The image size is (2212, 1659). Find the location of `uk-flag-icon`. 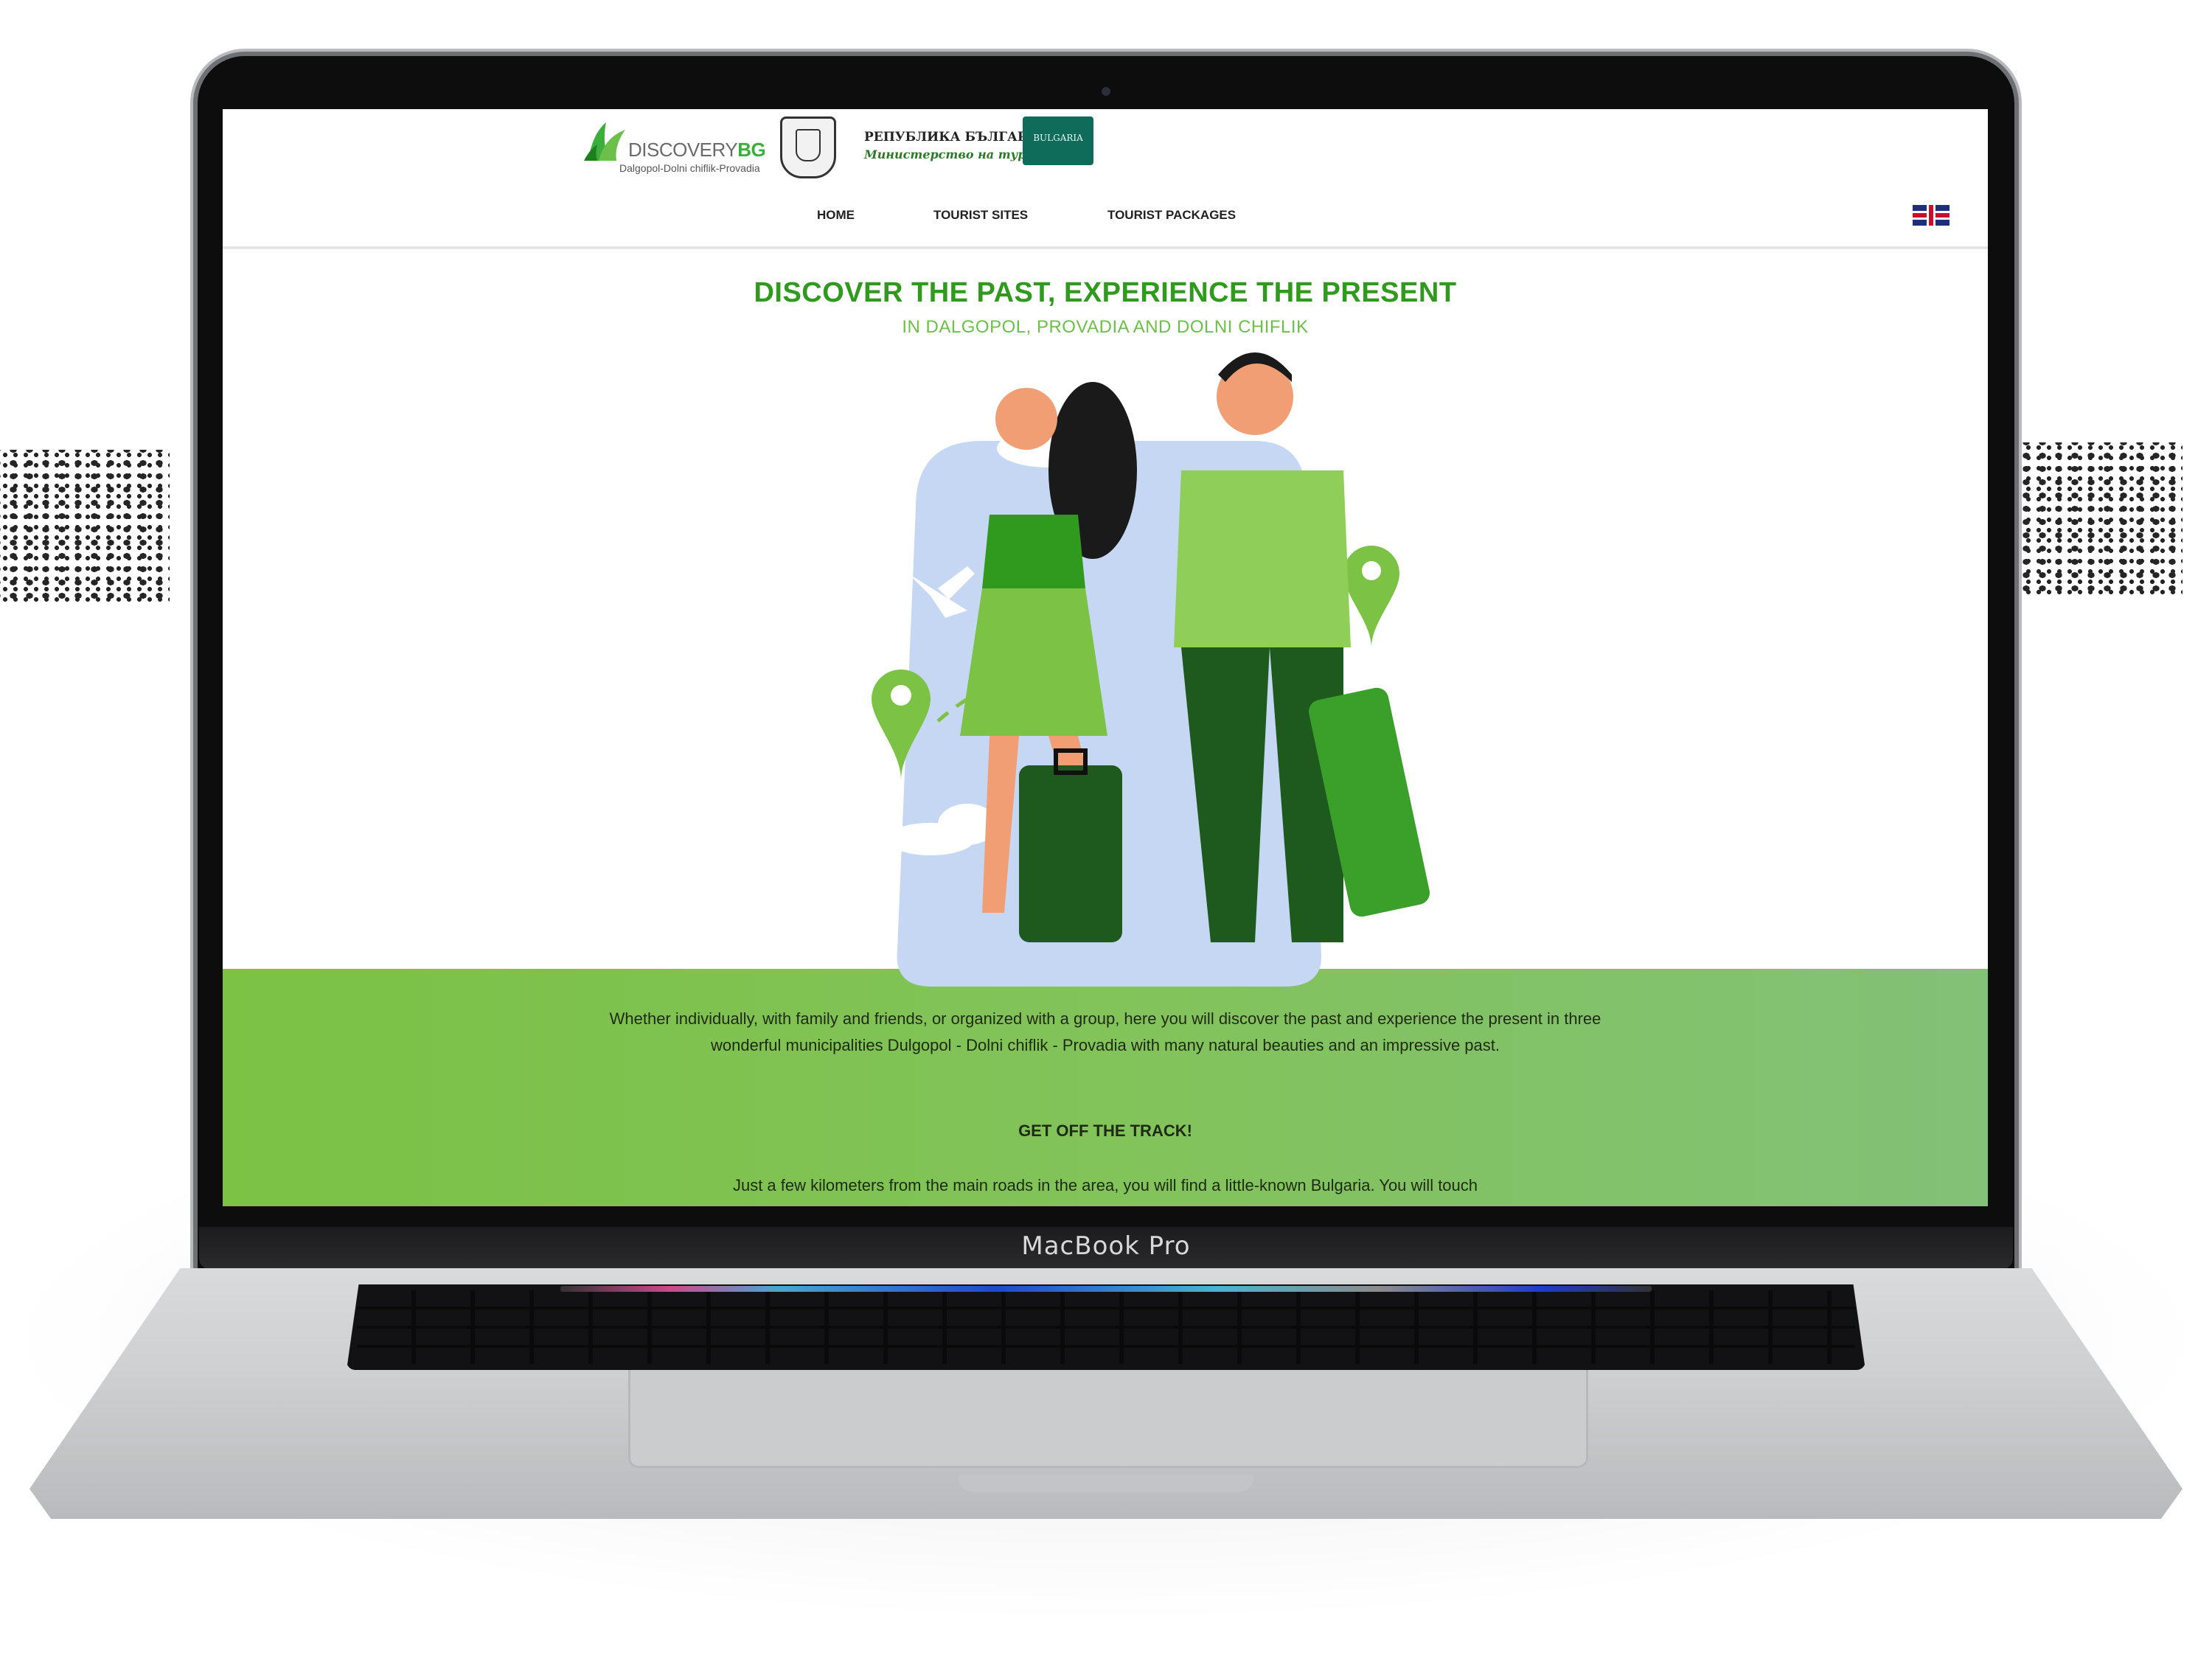

uk-flag-icon is located at coordinates (1931, 215).